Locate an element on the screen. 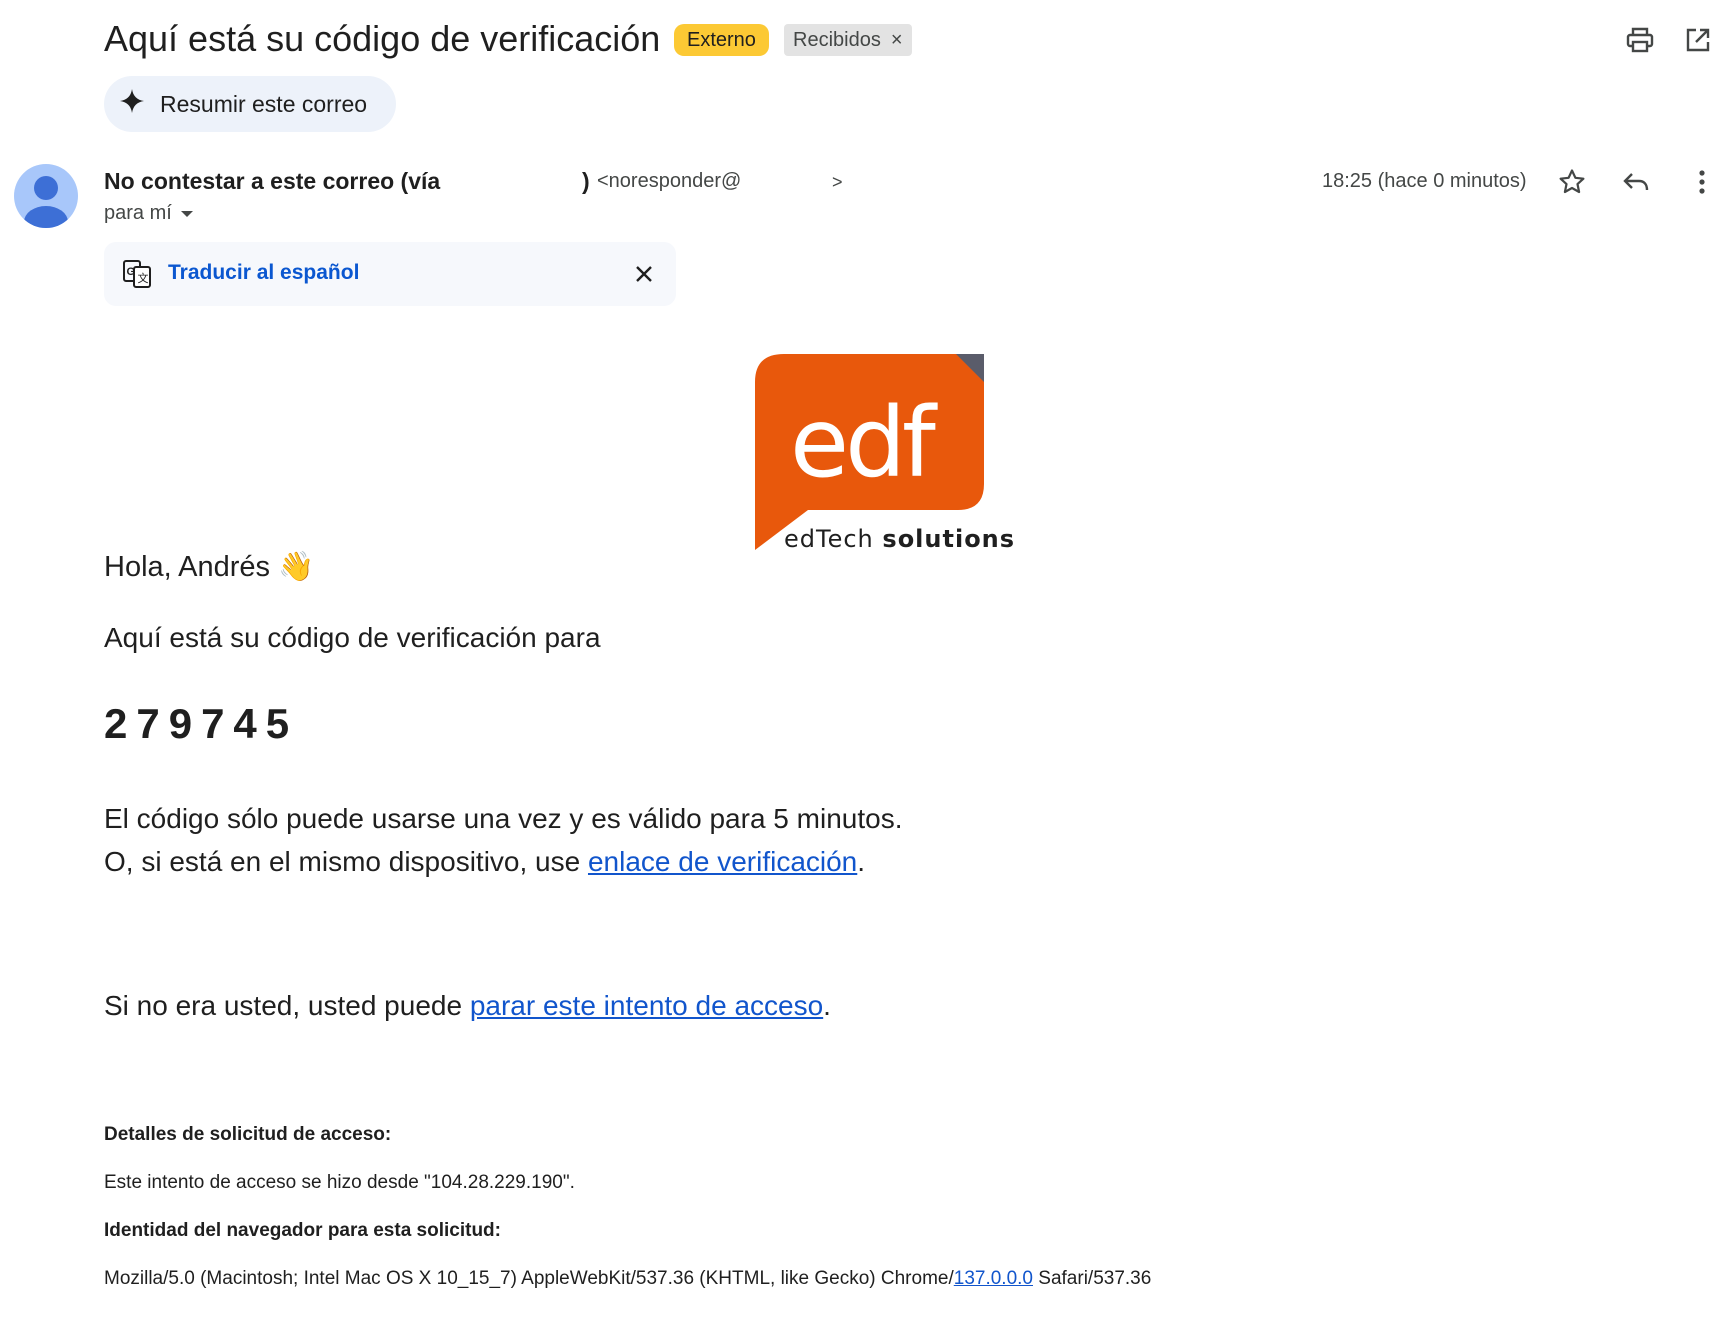 The height and width of the screenshot is (1338, 1728). stop-access-attempt-link: parar este intento de acceso is located at coordinates (646, 1005).